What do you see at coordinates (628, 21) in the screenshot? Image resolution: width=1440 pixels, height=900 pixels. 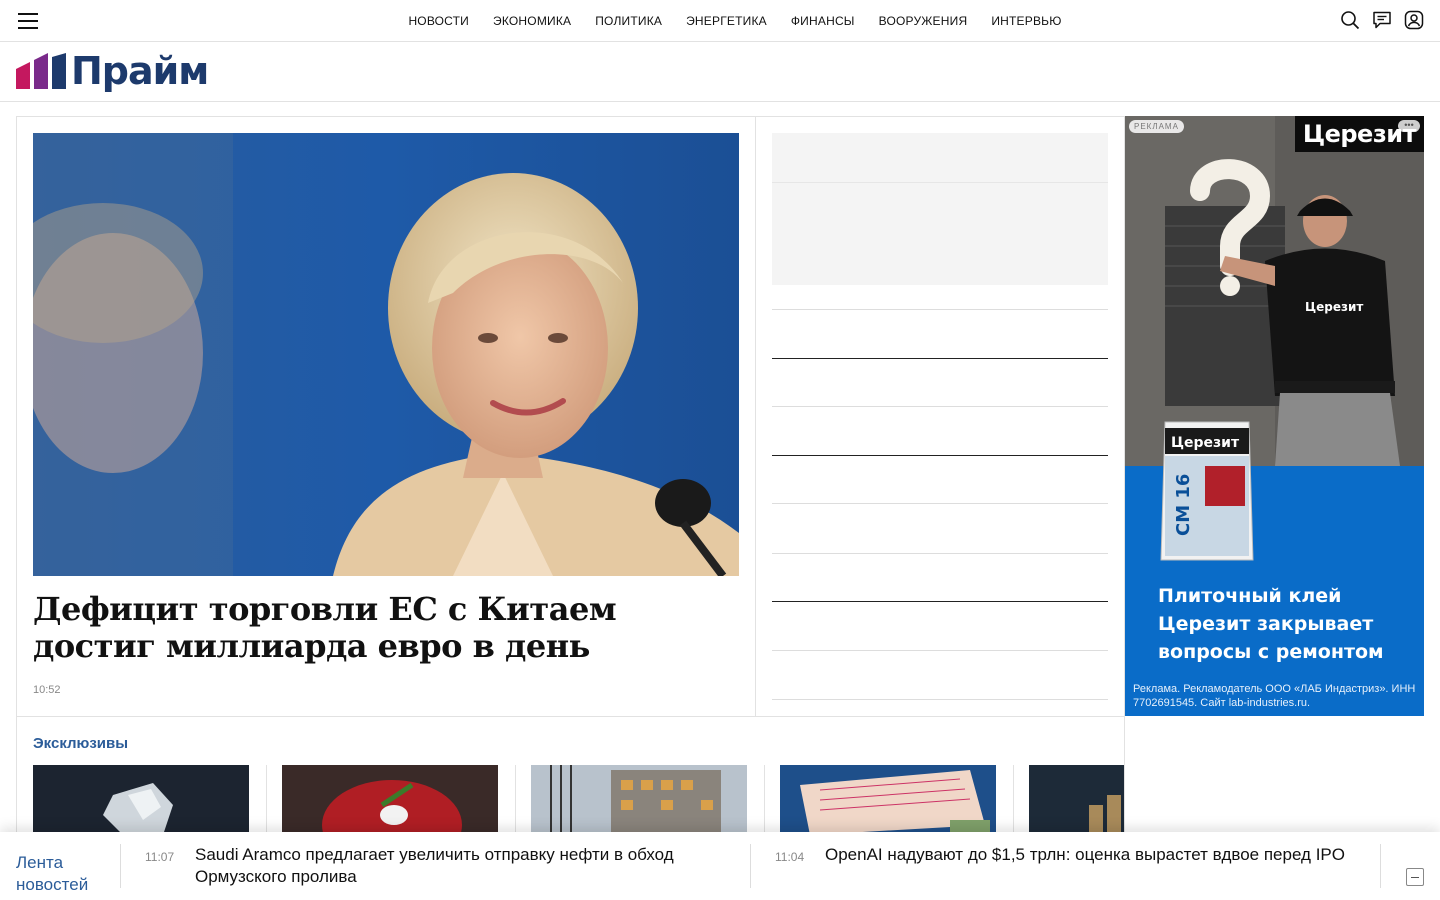 I see `nav-item-politics: ПОЛИТИКА` at bounding box center [628, 21].